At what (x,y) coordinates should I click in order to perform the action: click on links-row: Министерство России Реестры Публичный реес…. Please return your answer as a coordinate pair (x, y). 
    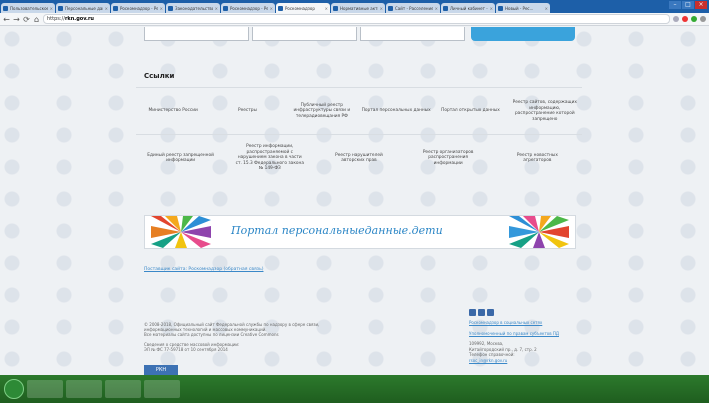
    Looking at the image, I should click on (359, 110).